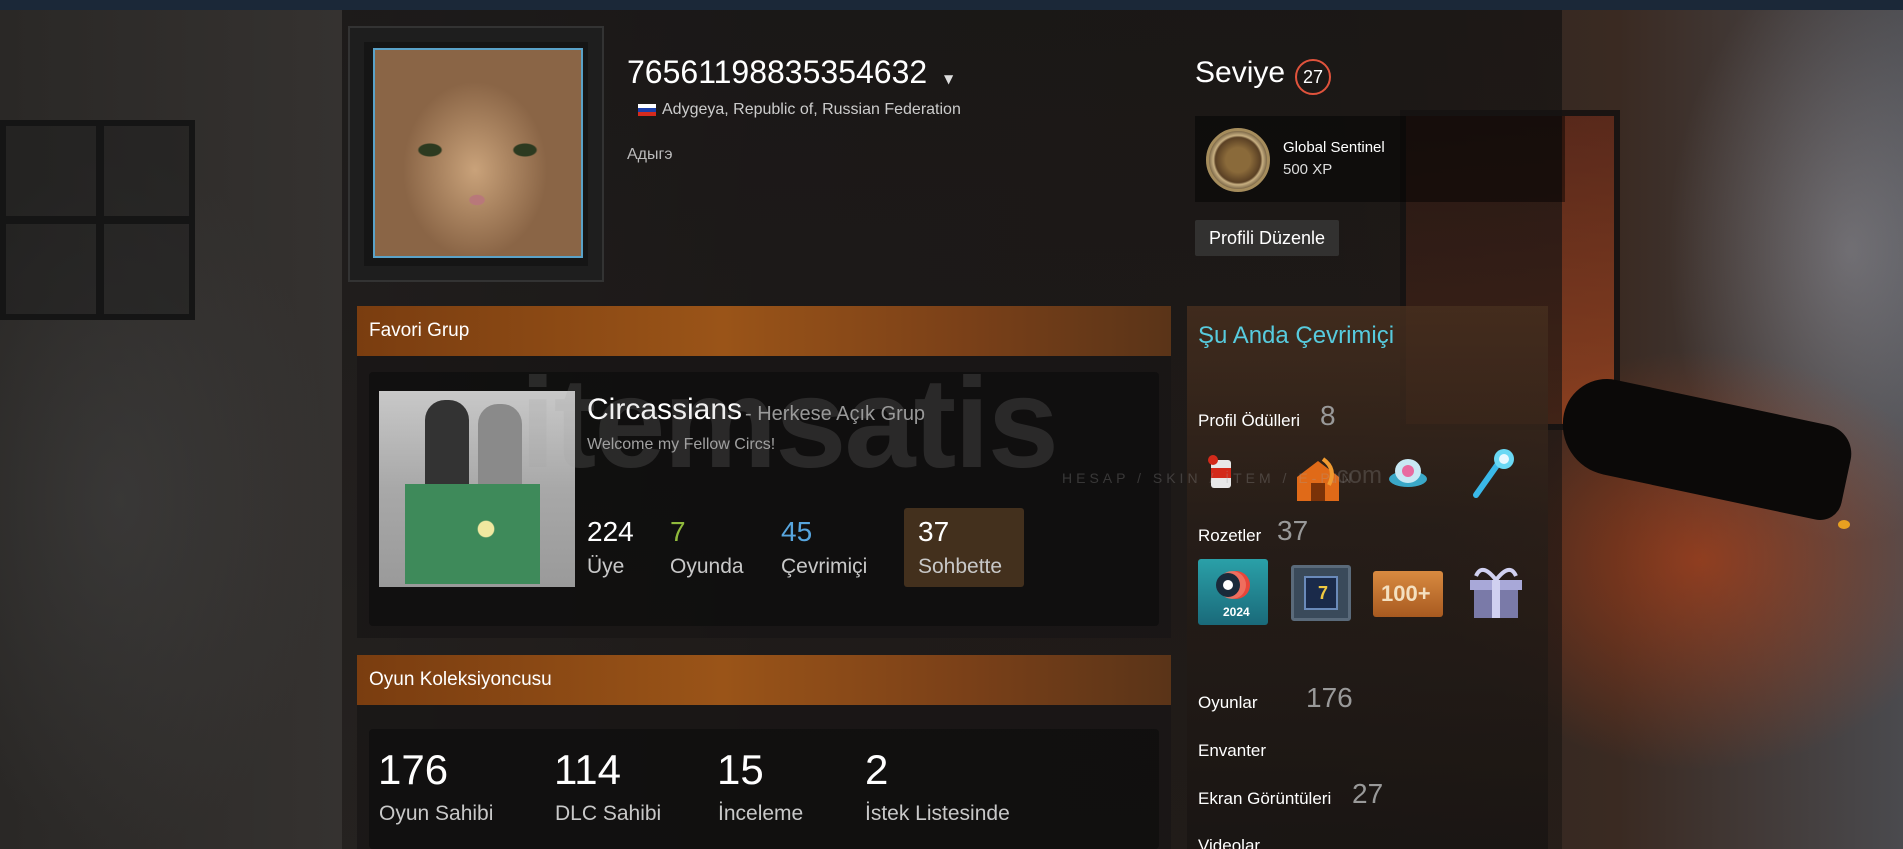 The image size is (1903, 849). What do you see at coordinates (789, 423) in the screenshot?
I see `watermark-logo: itemsatis` at bounding box center [789, 423].